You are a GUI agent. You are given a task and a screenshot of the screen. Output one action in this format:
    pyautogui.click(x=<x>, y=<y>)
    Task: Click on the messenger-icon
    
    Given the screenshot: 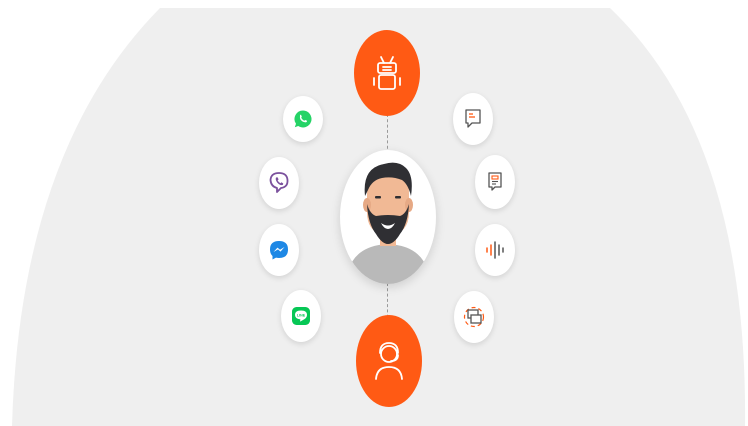 What is the action you would take?
    pyautogui.click(x=279, y=250)
    